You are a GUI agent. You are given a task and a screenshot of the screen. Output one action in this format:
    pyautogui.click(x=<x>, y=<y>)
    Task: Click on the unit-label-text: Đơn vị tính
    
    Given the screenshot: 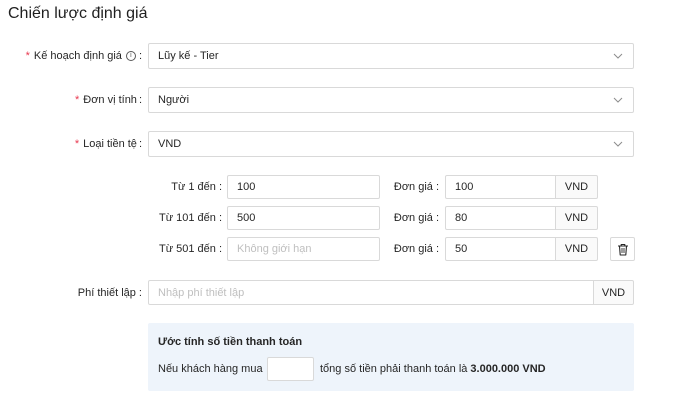 What is the action you would take?
    pyautogui.click(x=110, y=100)
    